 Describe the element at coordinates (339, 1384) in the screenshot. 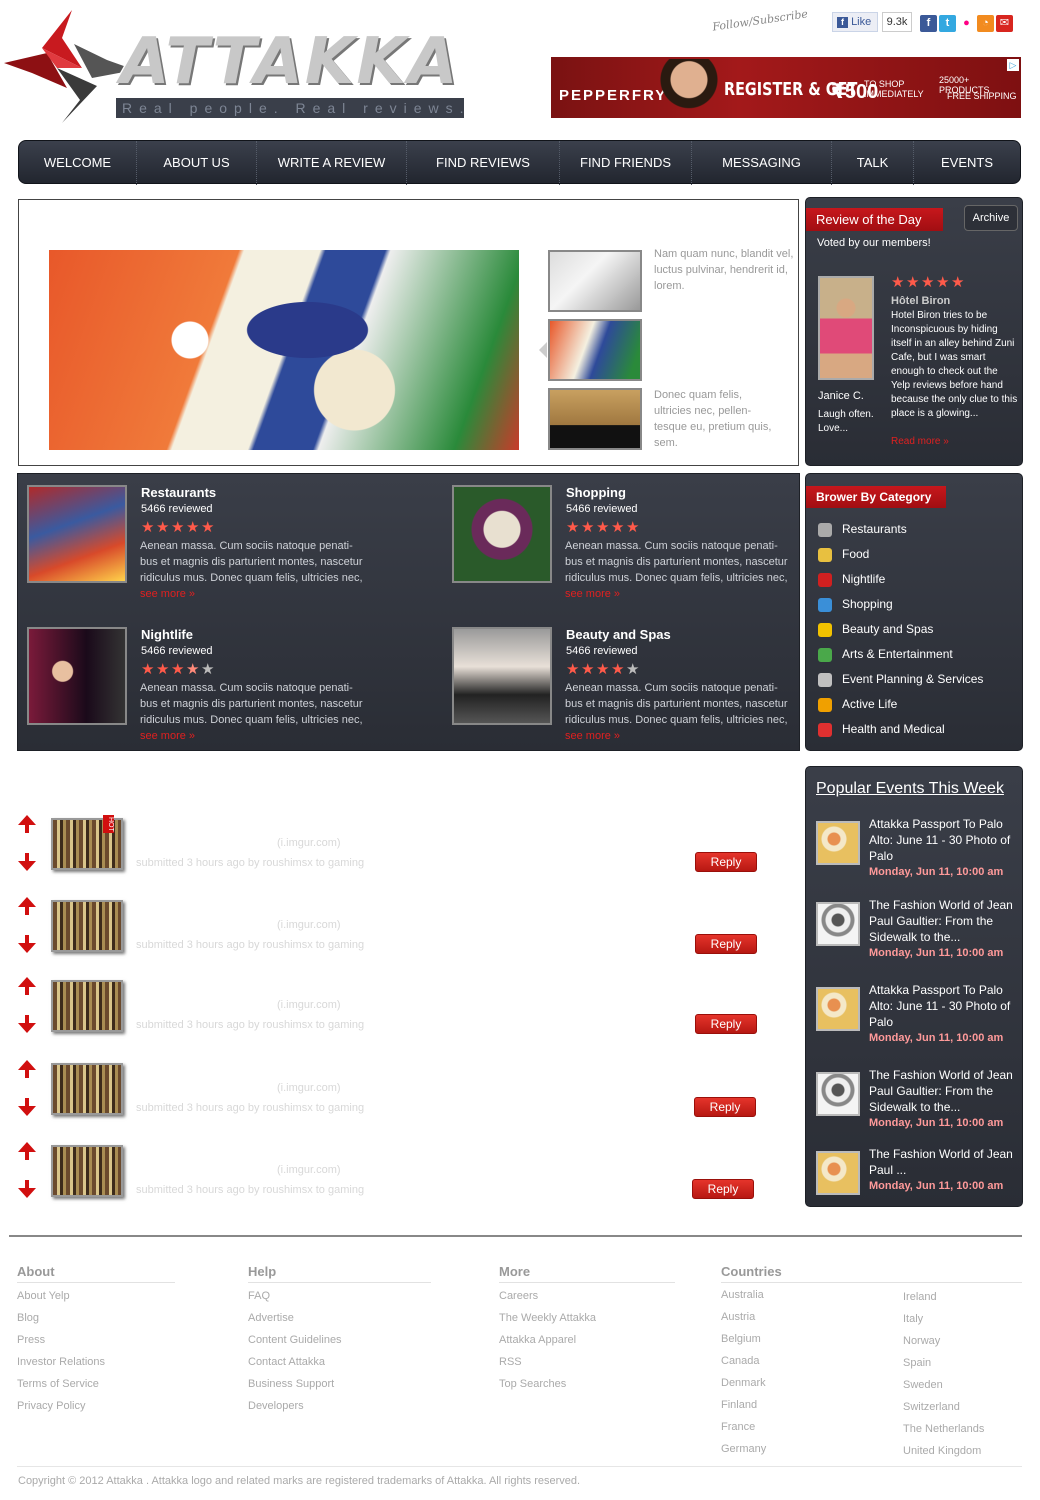

I see `footer-link: Business Support` at that location.